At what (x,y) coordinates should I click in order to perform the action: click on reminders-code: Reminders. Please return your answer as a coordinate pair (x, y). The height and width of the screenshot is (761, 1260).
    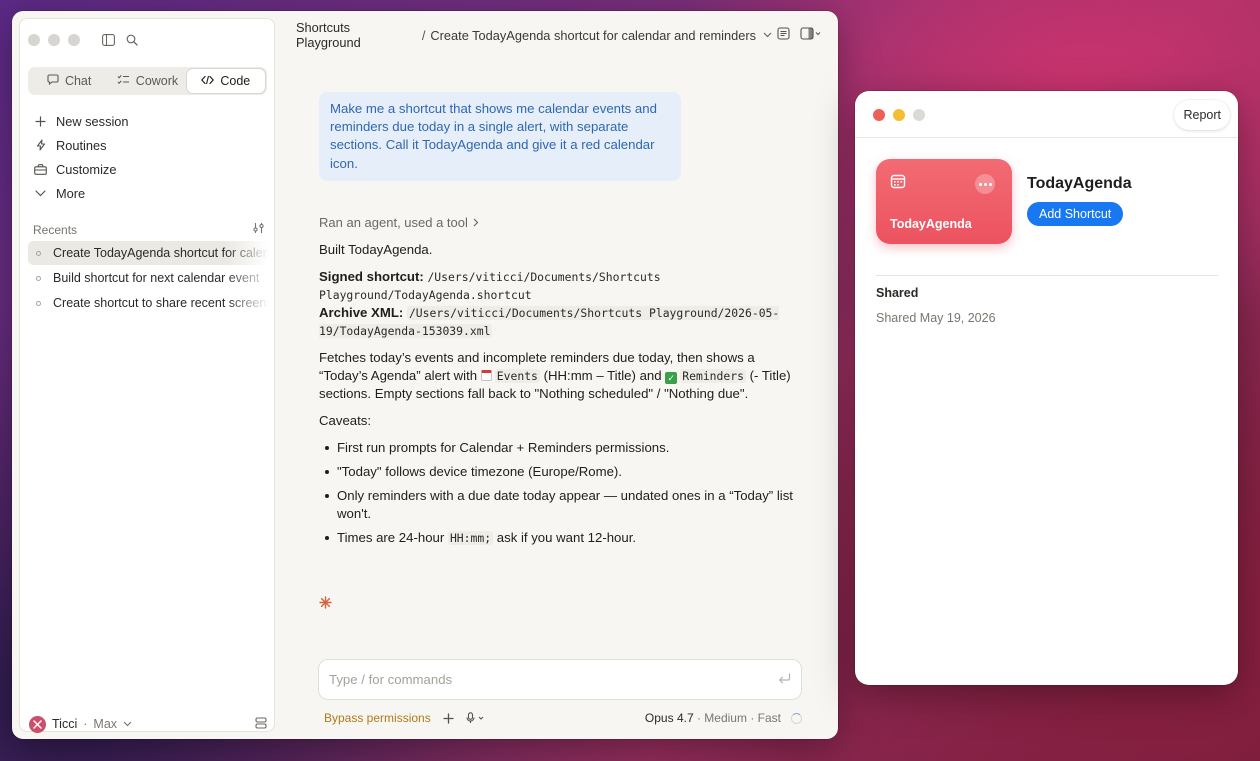
    Looking at the image, I should click on (713, 376).